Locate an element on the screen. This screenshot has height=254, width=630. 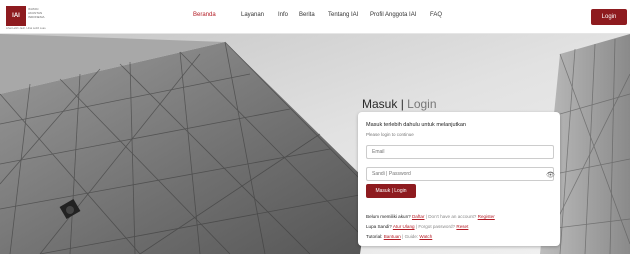
tutorial-line: Tutorial: Bantuan | Guide: Watch is located at coordinates (399, 236).